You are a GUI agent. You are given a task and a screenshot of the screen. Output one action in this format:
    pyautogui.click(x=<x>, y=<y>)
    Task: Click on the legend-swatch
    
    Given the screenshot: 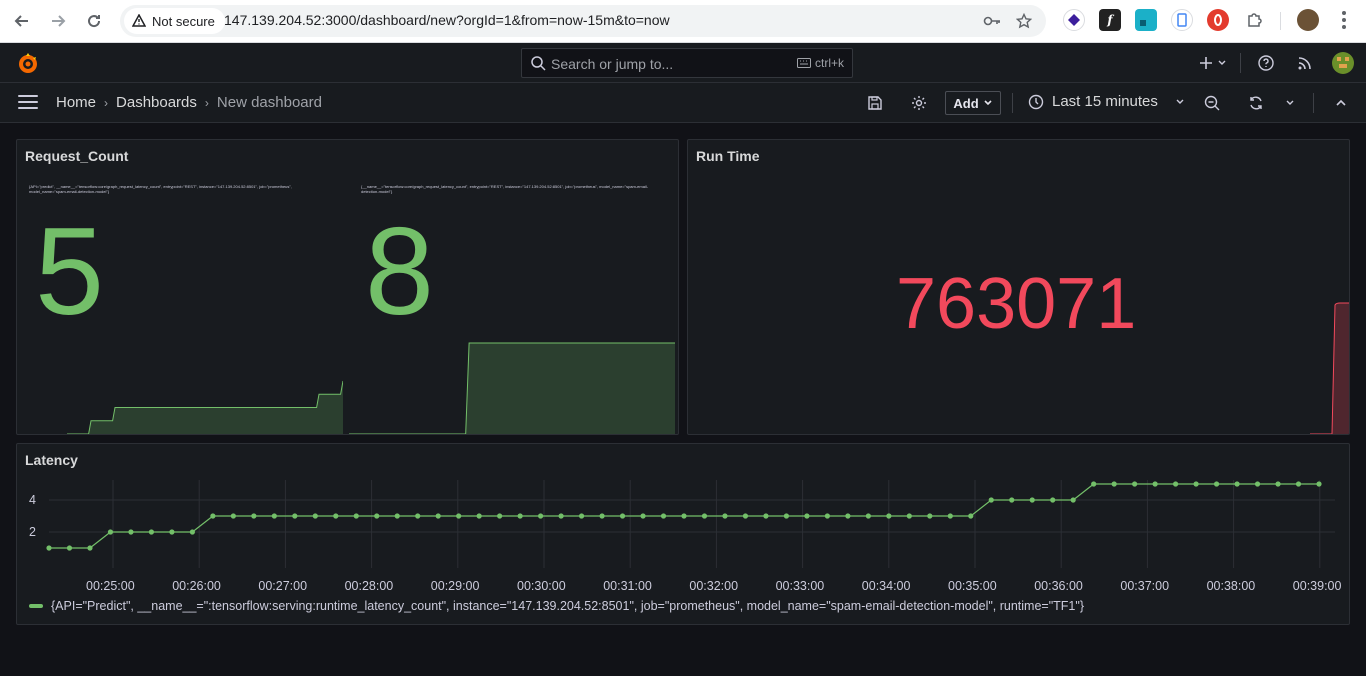 What is the action you would take?
    pyautogui.click(x=36, y=606)
    